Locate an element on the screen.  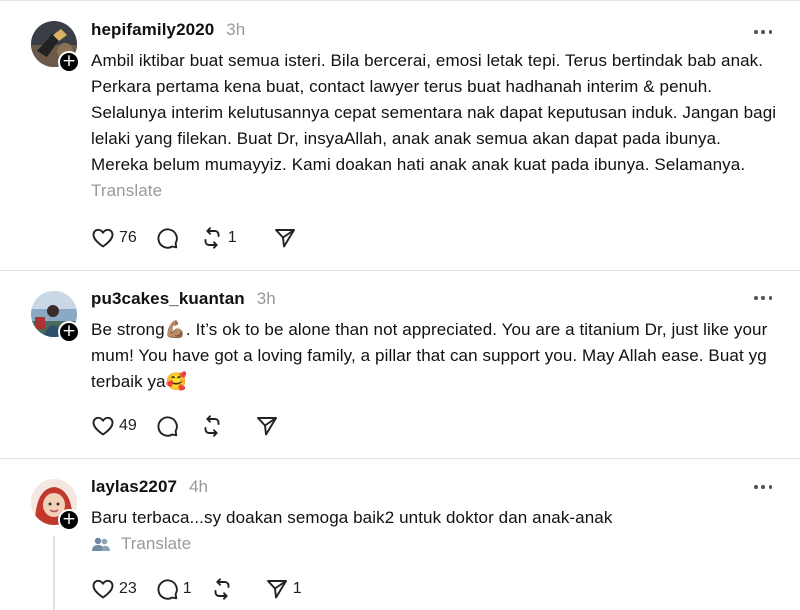
like-count: 23 is located at coordinates (128, 588).